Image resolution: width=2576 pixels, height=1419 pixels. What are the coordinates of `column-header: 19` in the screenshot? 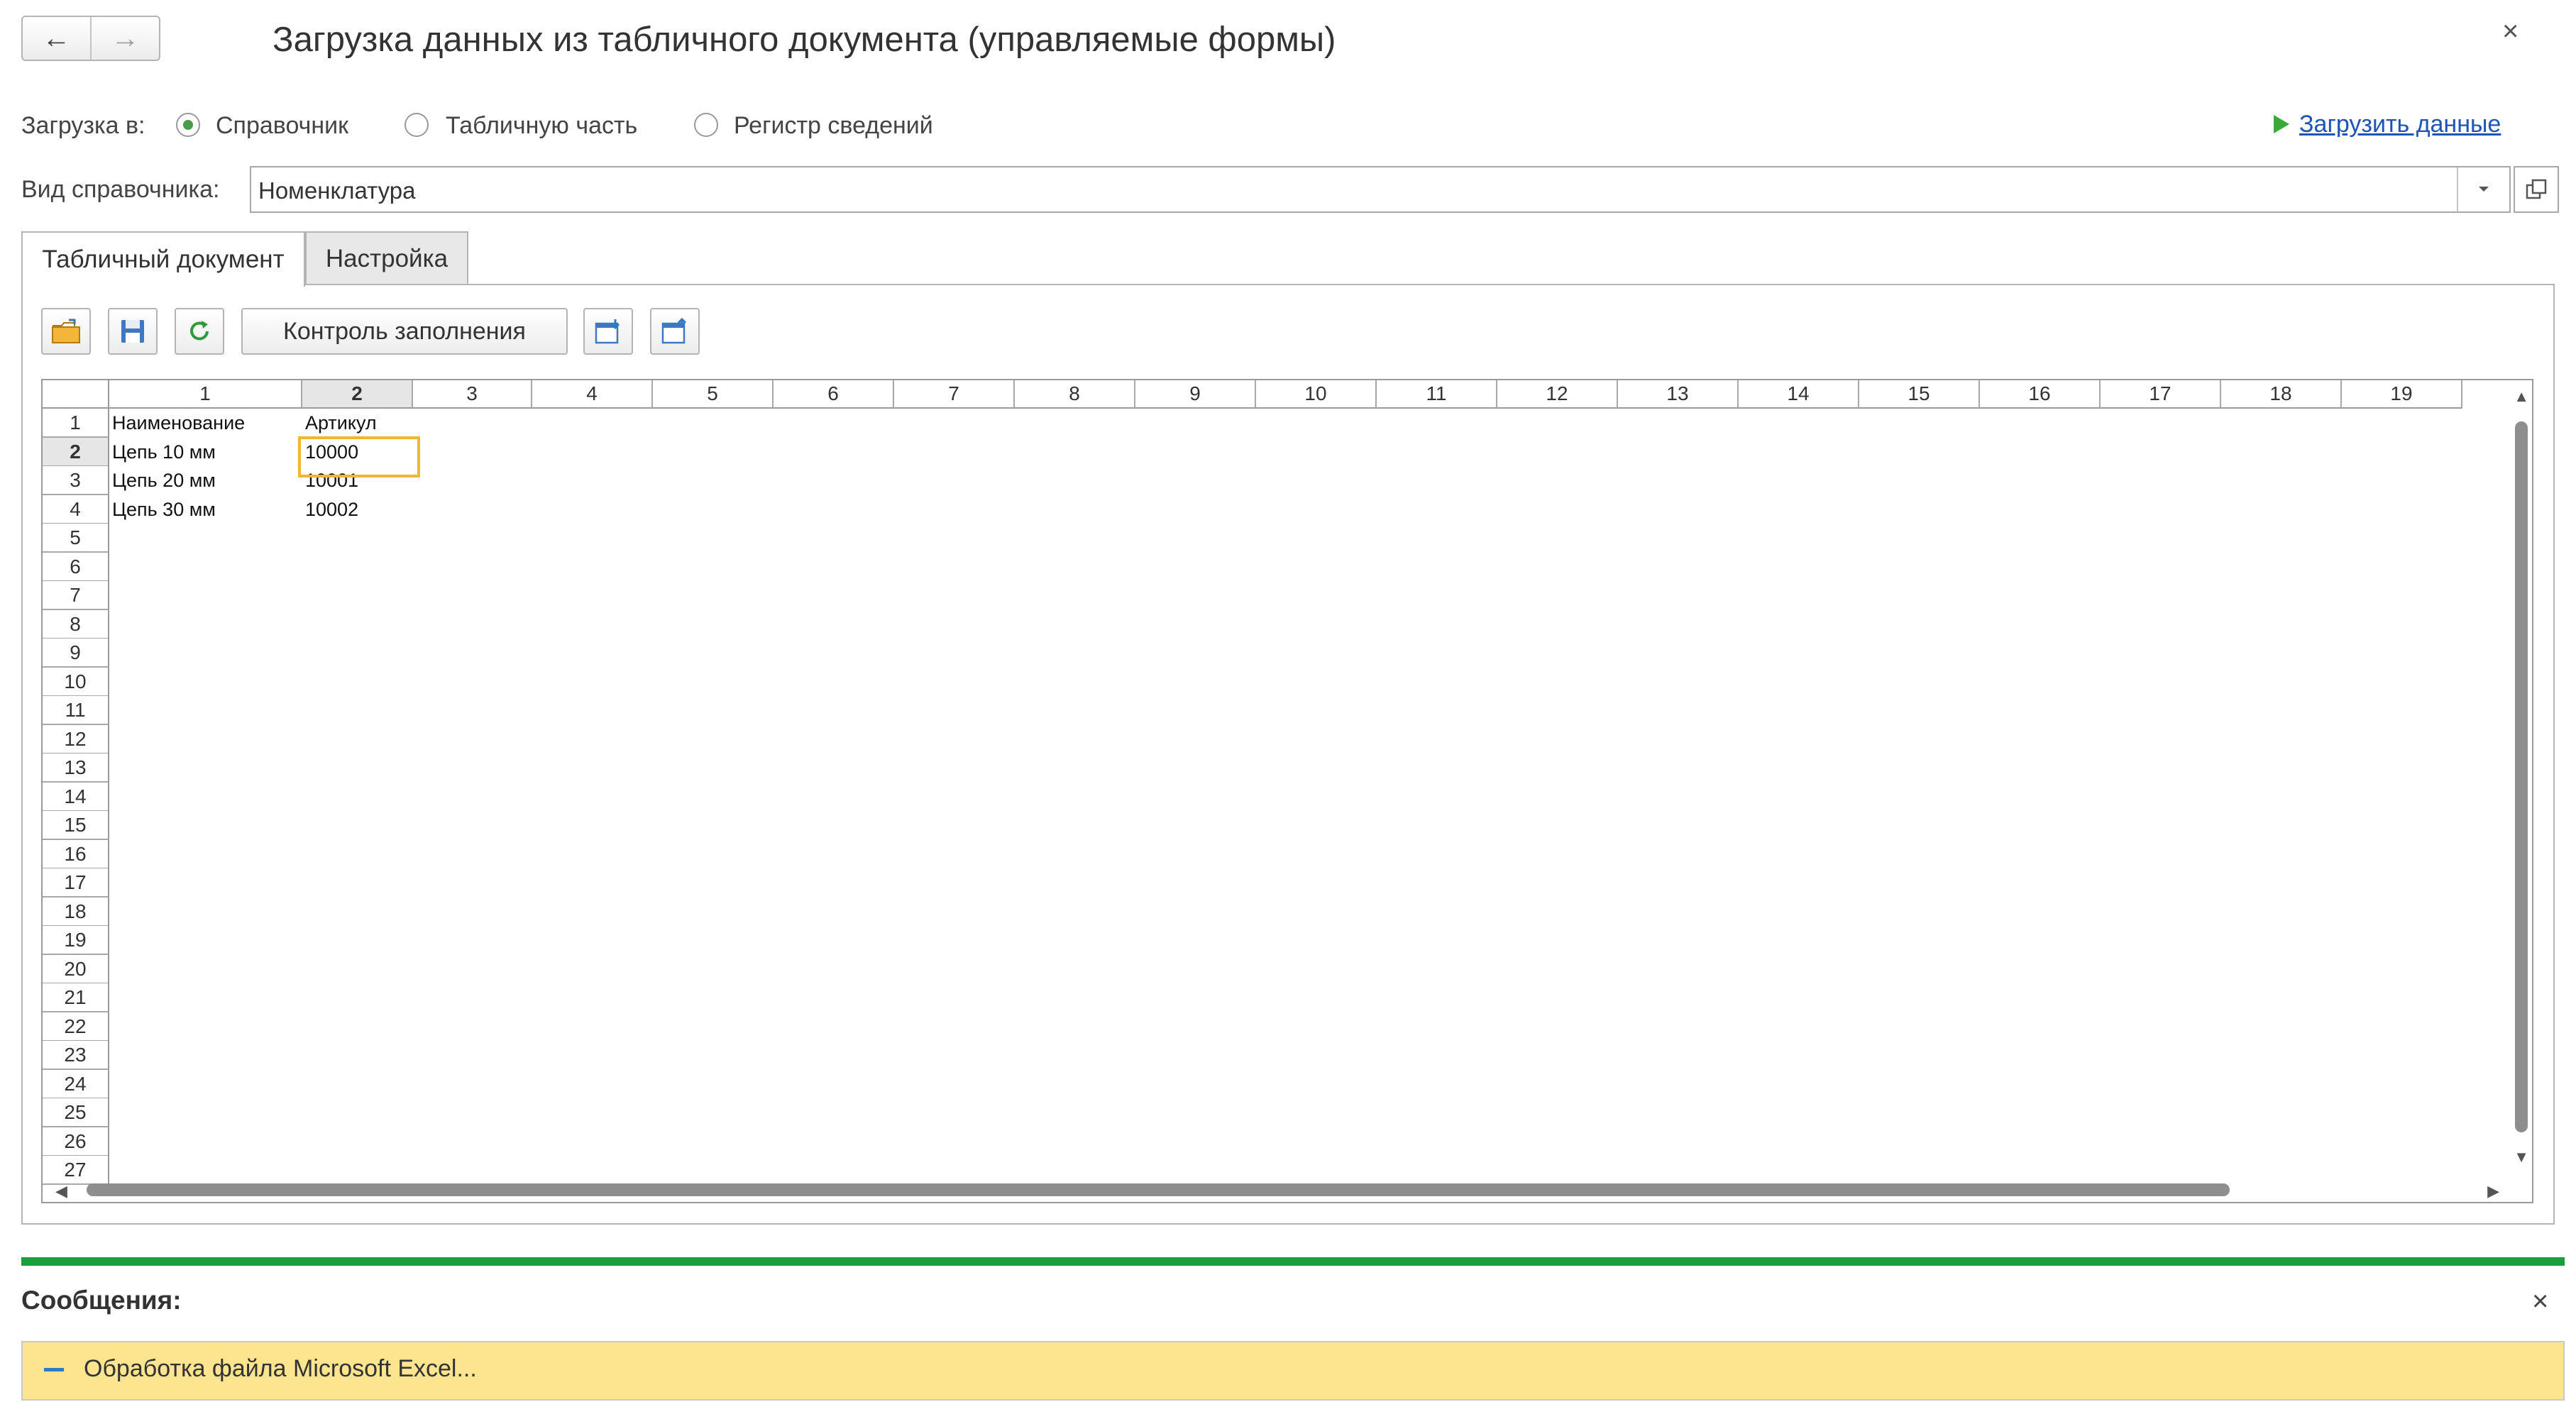 It's located at (2402, 394).